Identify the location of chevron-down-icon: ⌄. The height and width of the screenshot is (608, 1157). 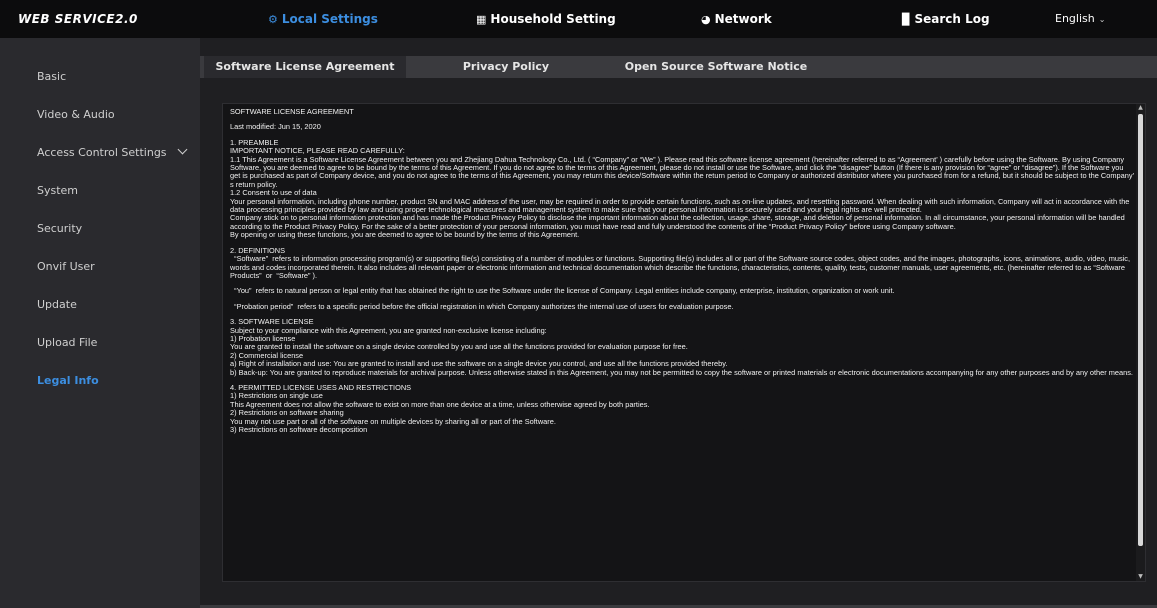
(1102, 19).